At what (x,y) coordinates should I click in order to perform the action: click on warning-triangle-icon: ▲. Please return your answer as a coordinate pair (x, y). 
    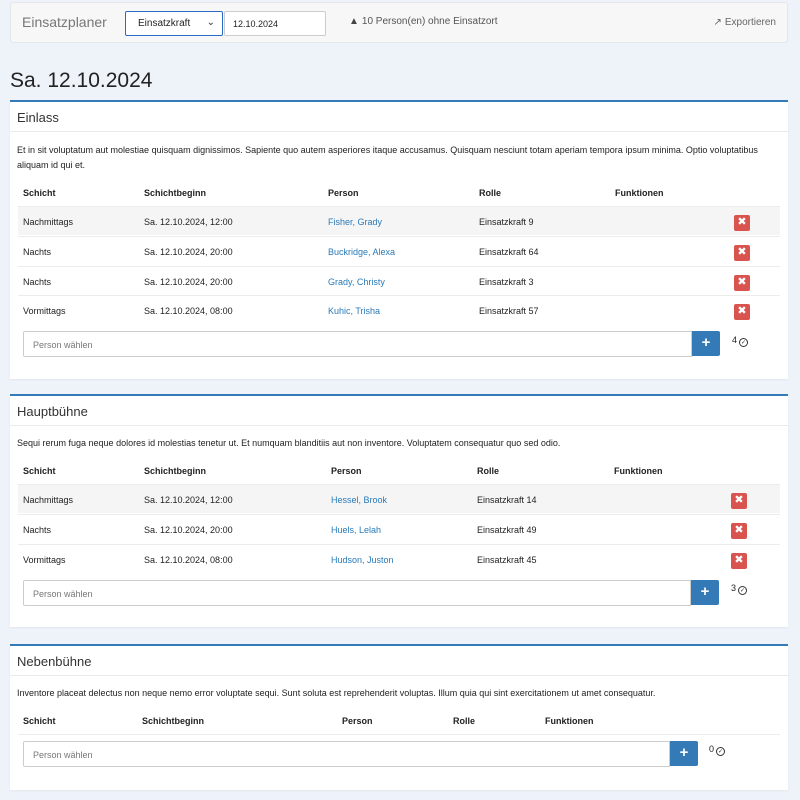
    Looking at the image, I should click on (354, 21).